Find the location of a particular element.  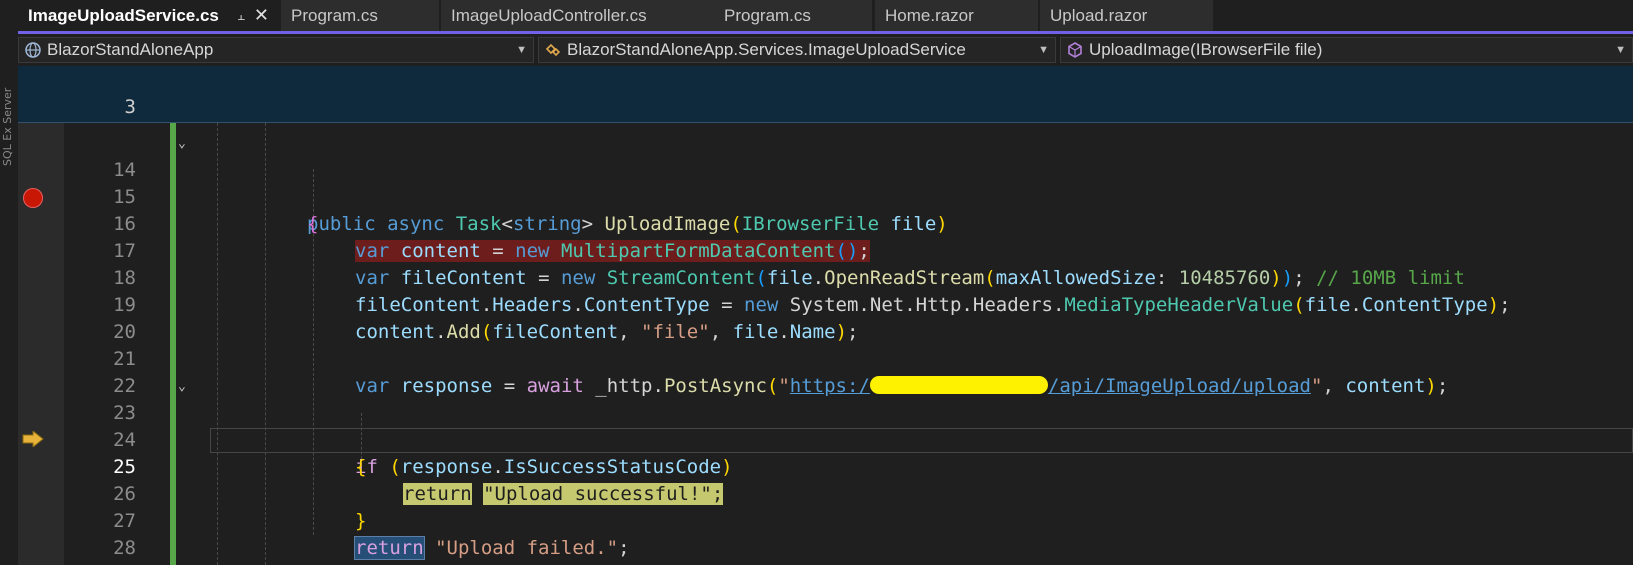

tab-imageuploadcontroller: ImageUploadController.cs is located at coordinates (579, 15).